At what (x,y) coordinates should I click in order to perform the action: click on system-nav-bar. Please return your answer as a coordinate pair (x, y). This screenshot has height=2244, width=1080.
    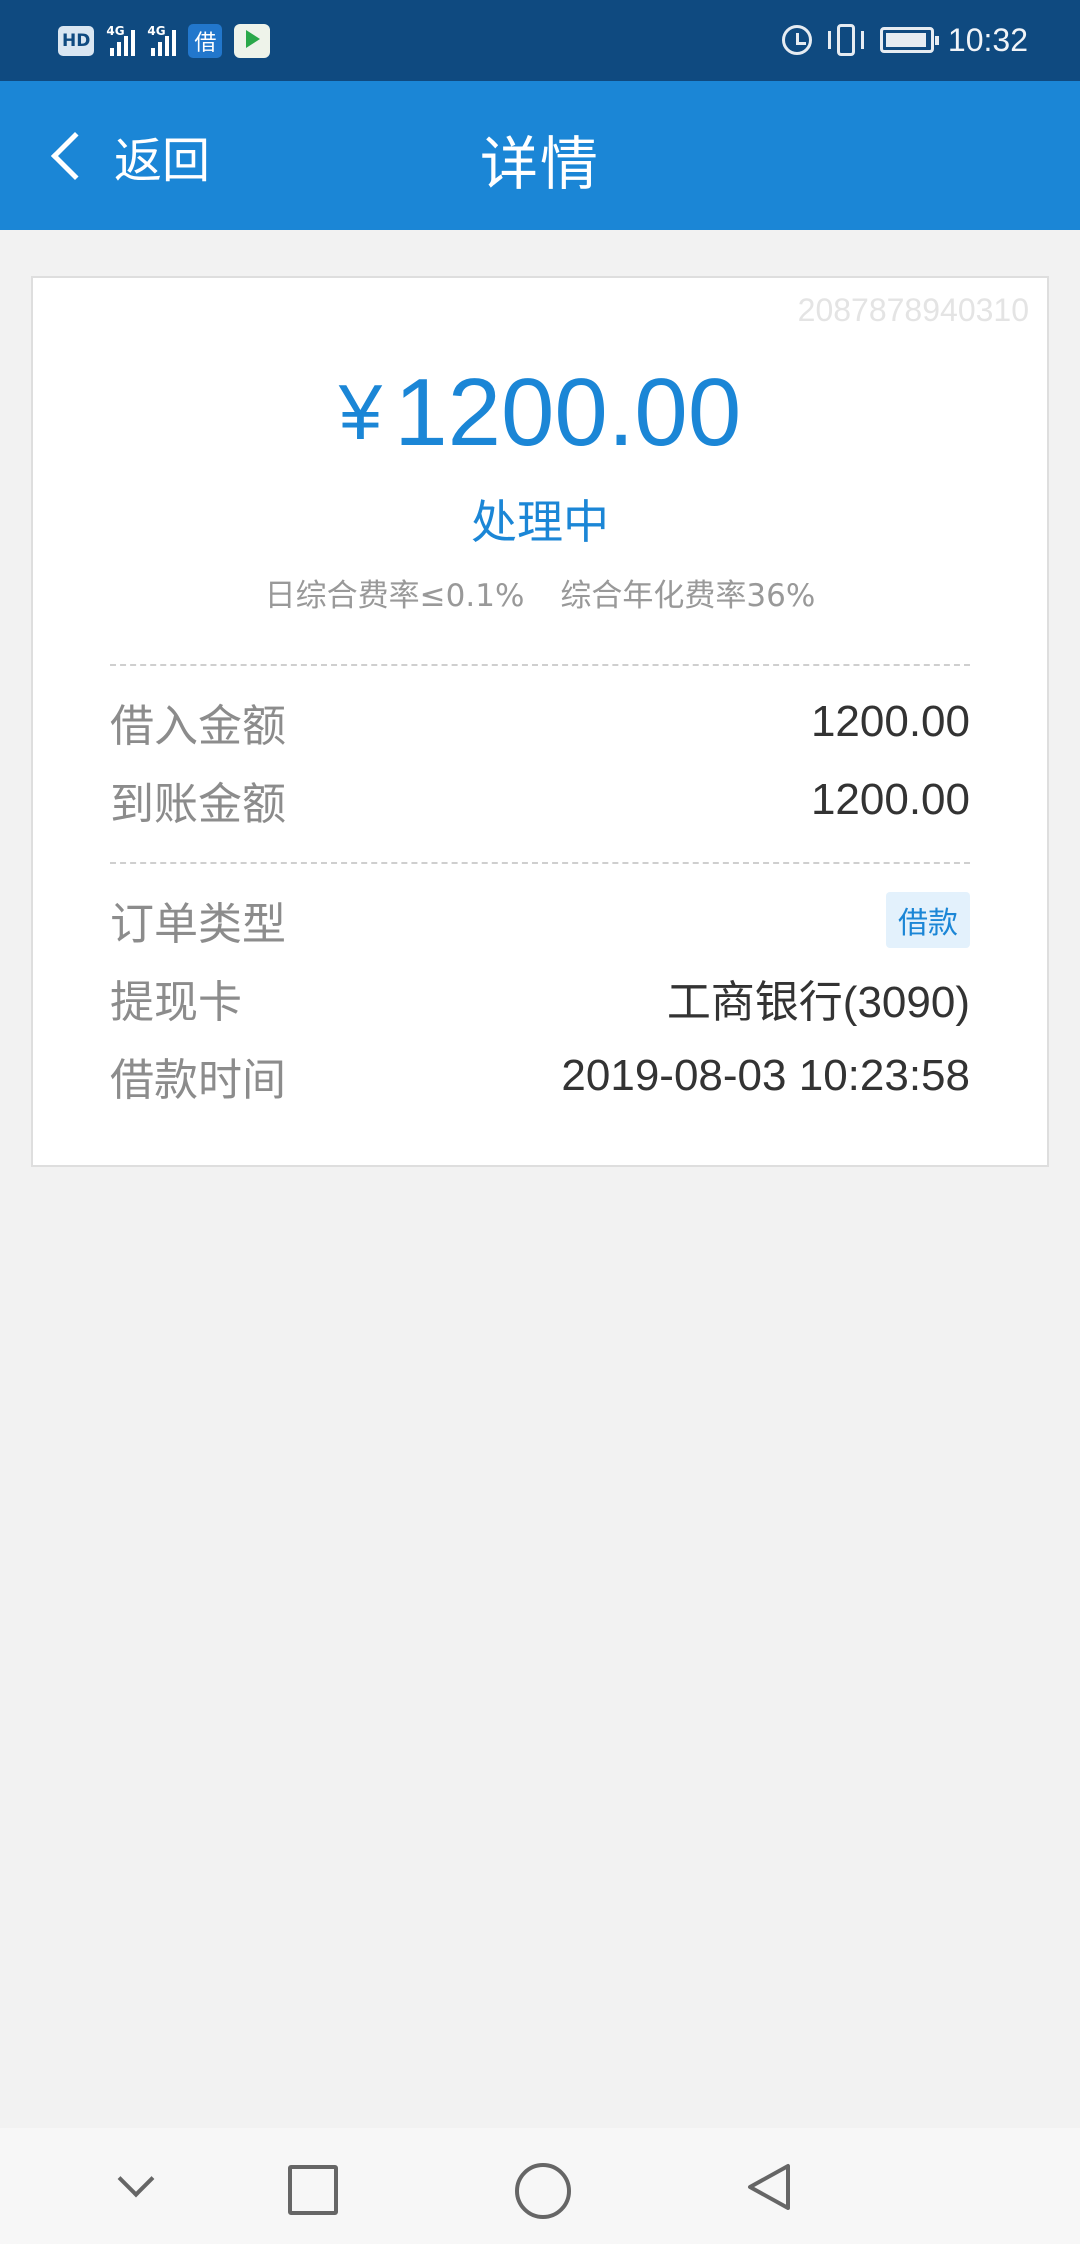
    Looking at the image, I should click on (540, 2186).